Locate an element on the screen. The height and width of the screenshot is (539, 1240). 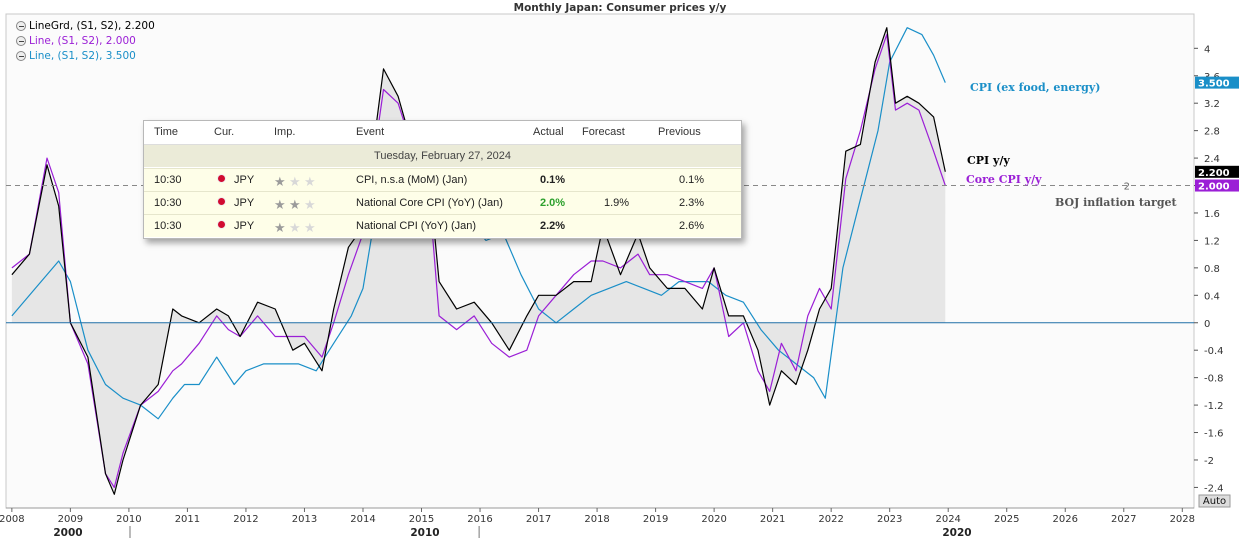
x-tick-label: 2014 is located at coordinates (362, 519).